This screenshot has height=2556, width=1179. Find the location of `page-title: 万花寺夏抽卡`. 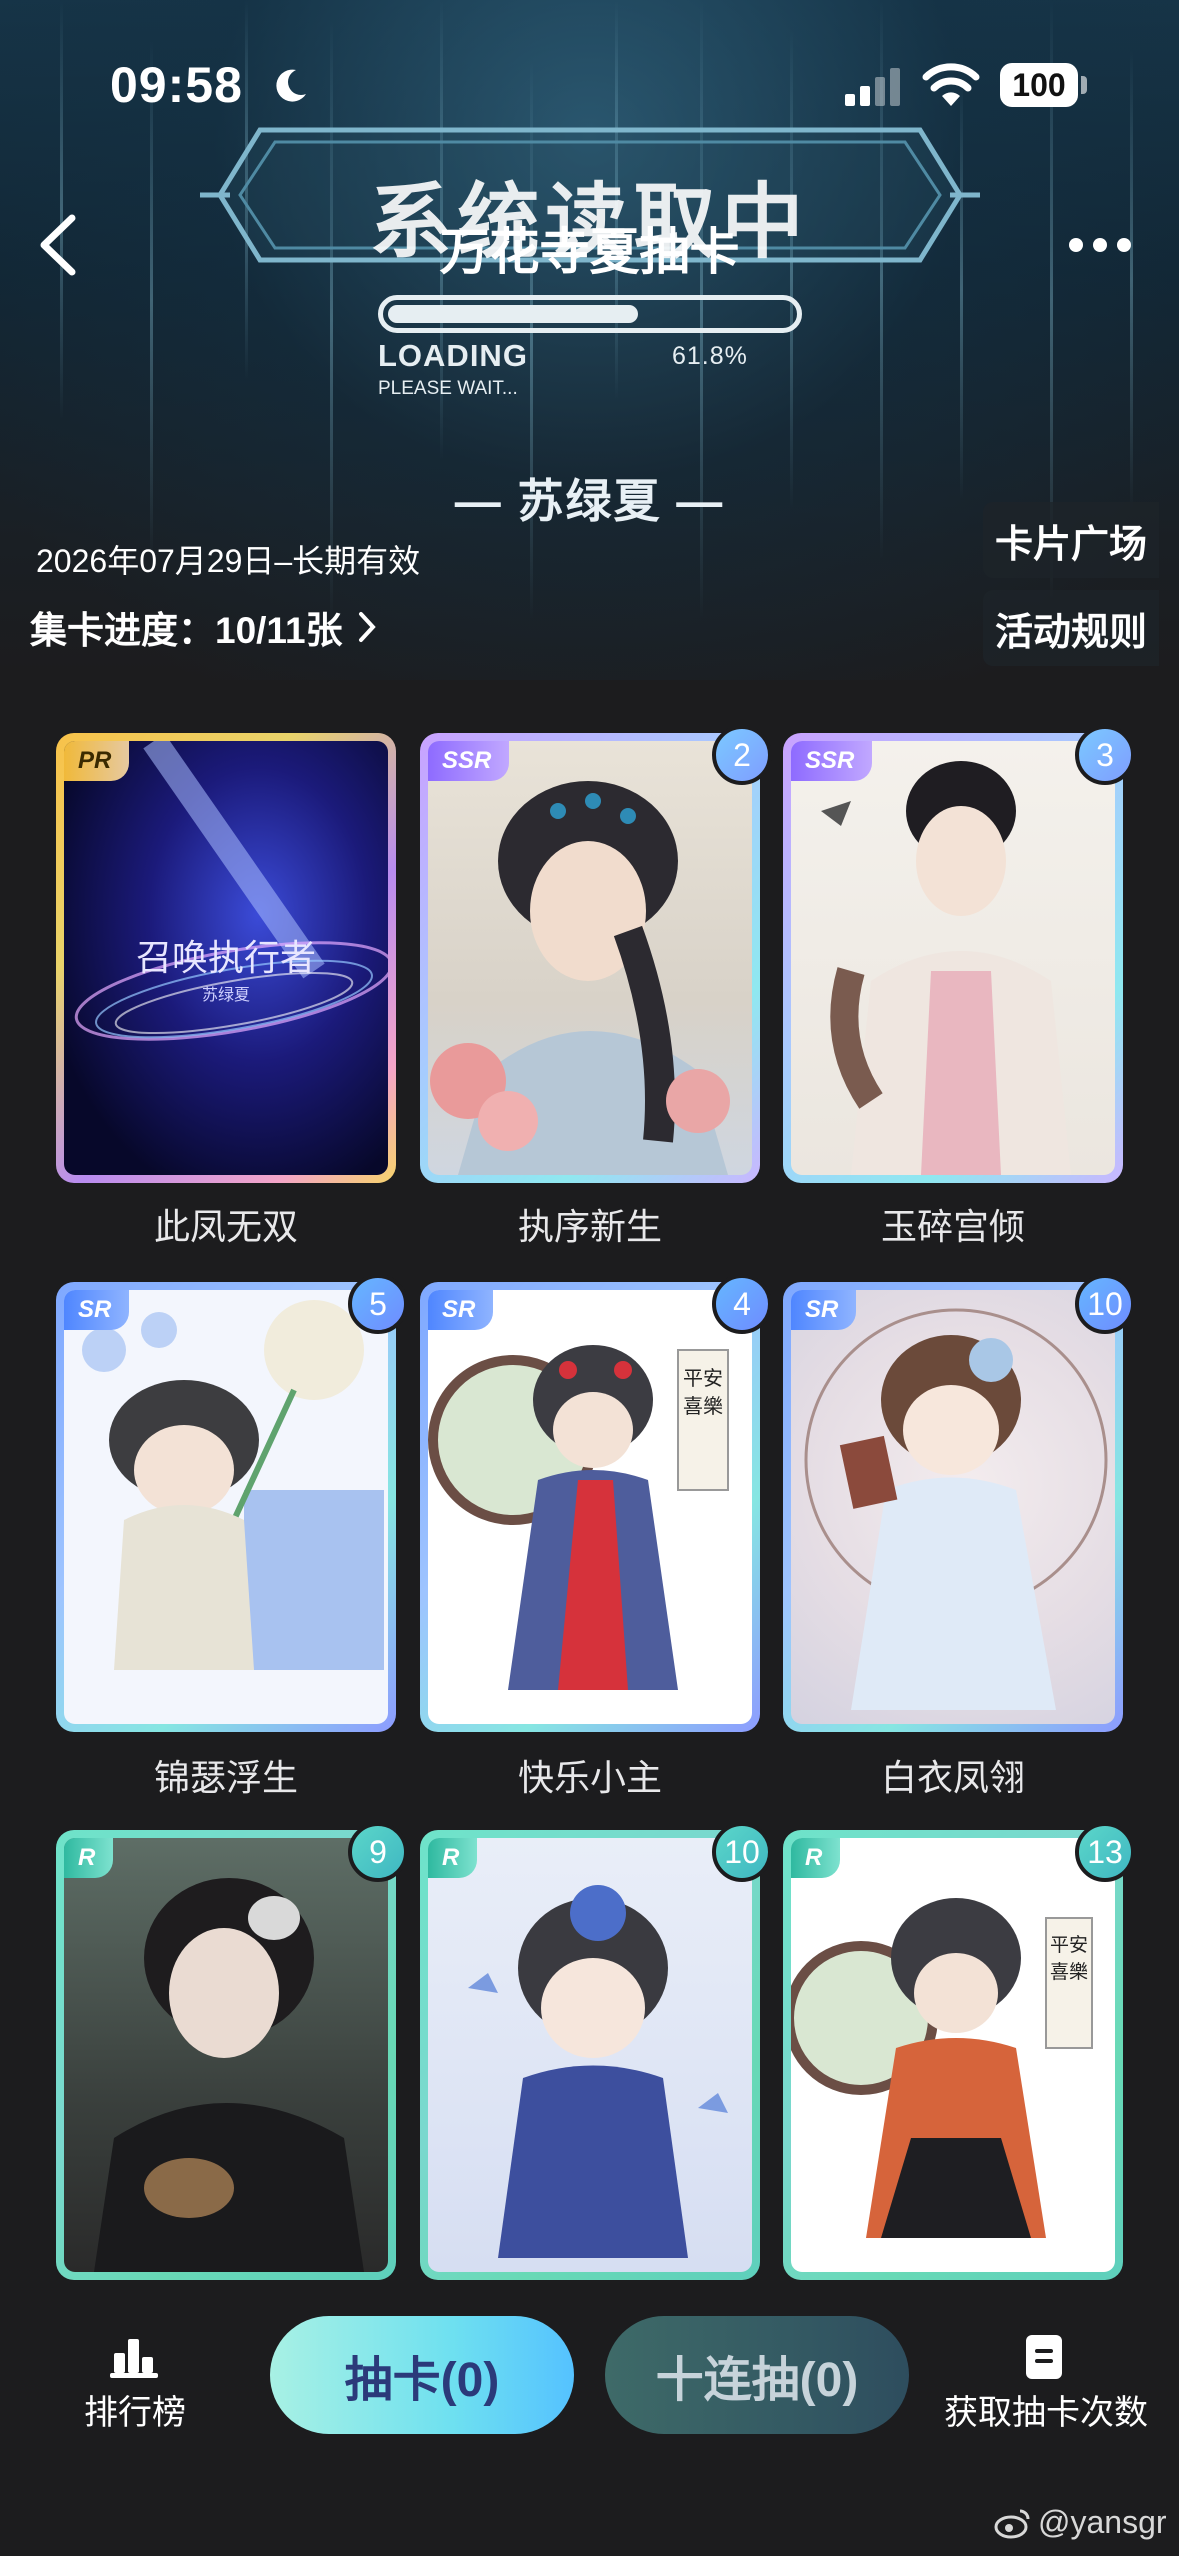

page-title: 万花寺夏抽卡 is located at coordinates (589, 252).